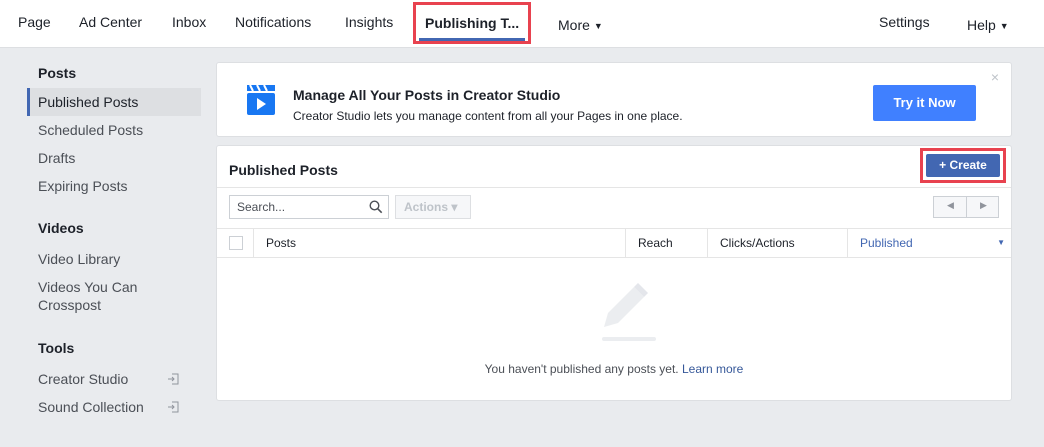  What do you see at coordinates (574, 25) in the screenshot?
I see `nav-more-label: More` at bounding box center [574, 25].